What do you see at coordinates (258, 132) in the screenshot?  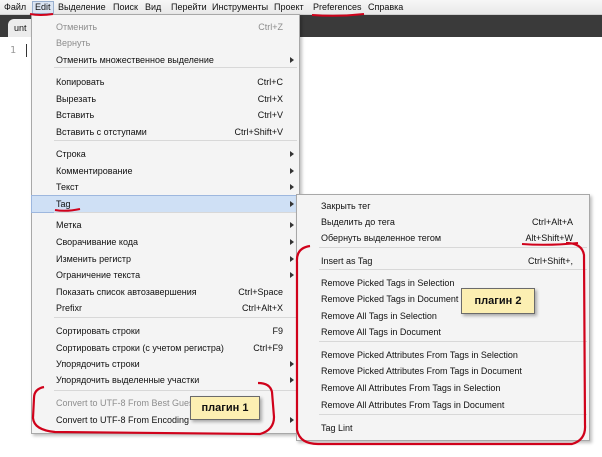 I see `menu-item-shortcut: Ctrl+Shift+V` at bounding box center [258, 132].